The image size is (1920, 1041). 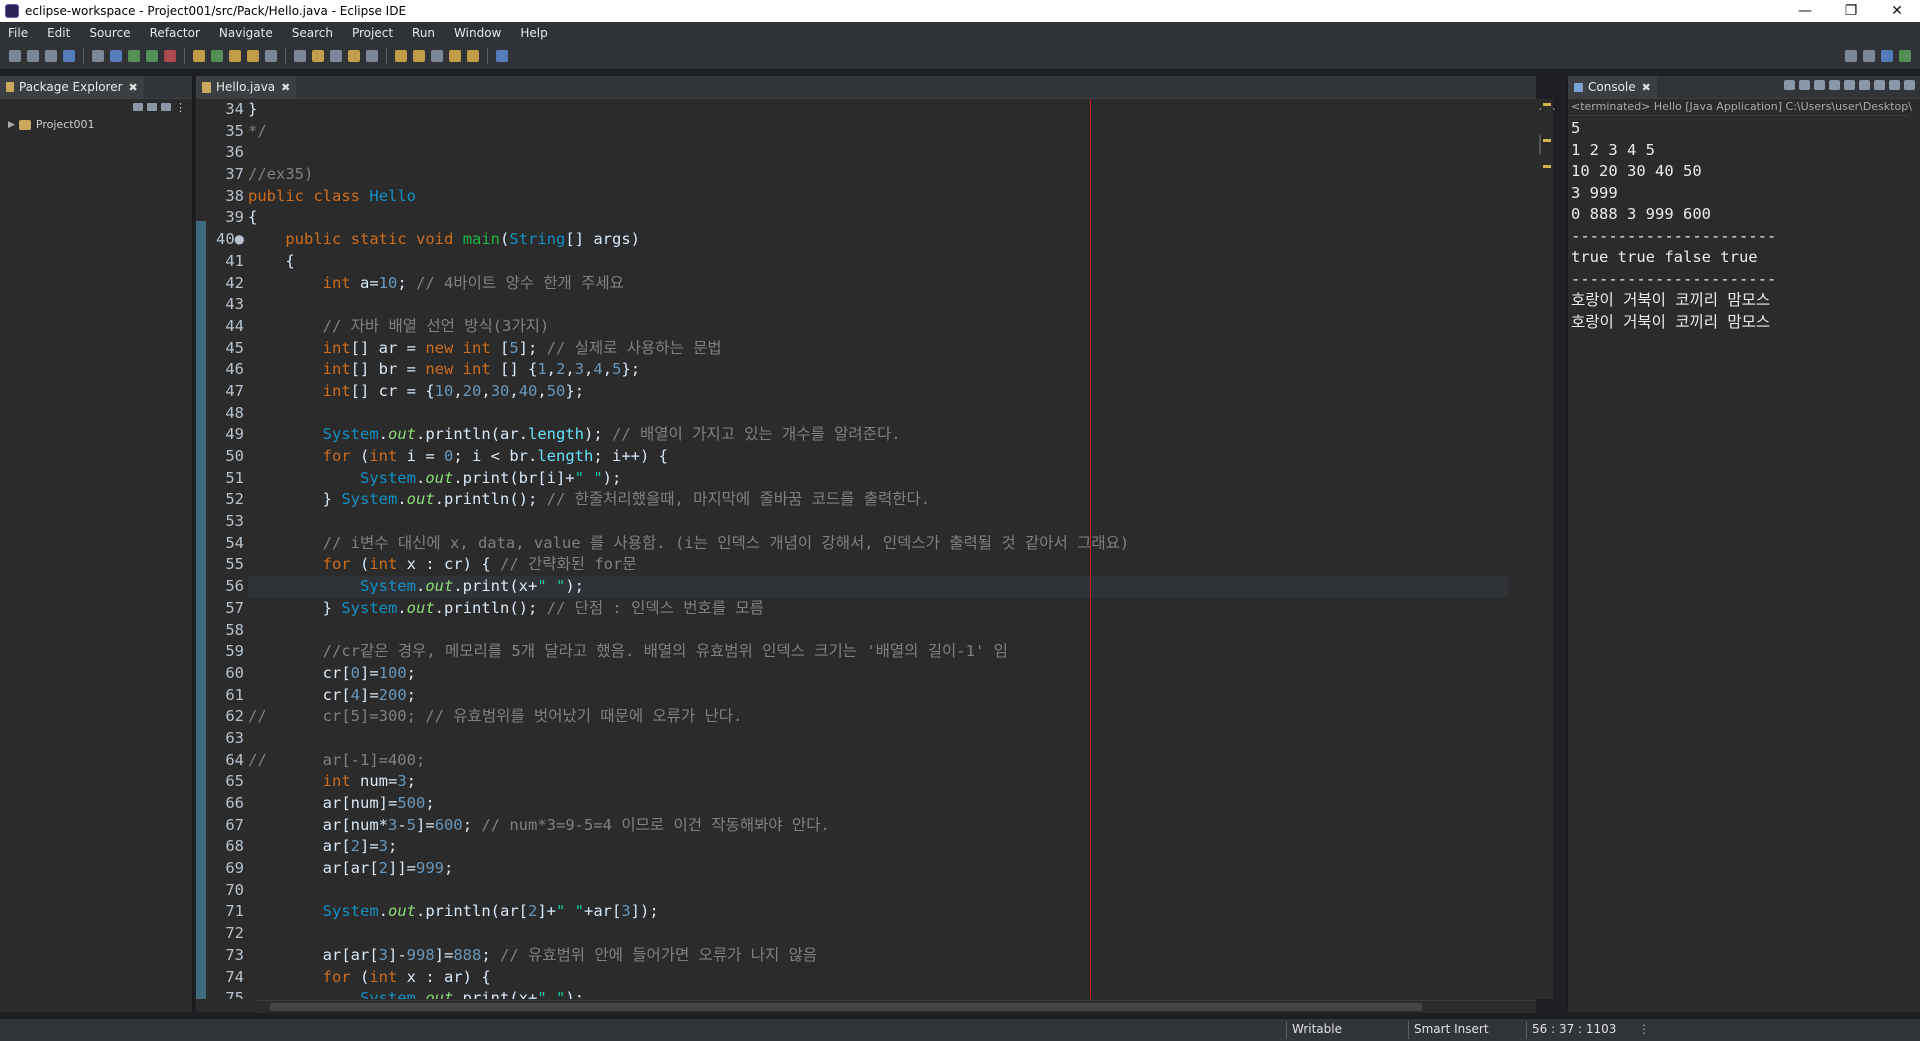 I want to click on next-annotation-icon, so click(x=401, y=56).